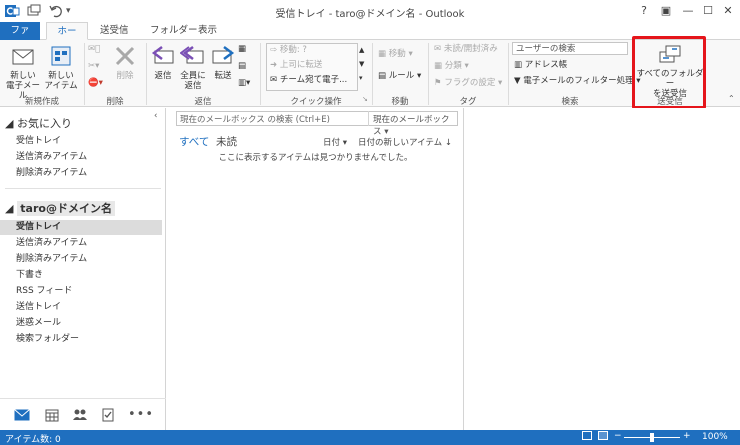 Image resolution: width=740 pixels, height=445 pixels. Describe the element at coordinates (90, 323) in the screenshot. I see `folder-item: 迷惑メール` at that location.